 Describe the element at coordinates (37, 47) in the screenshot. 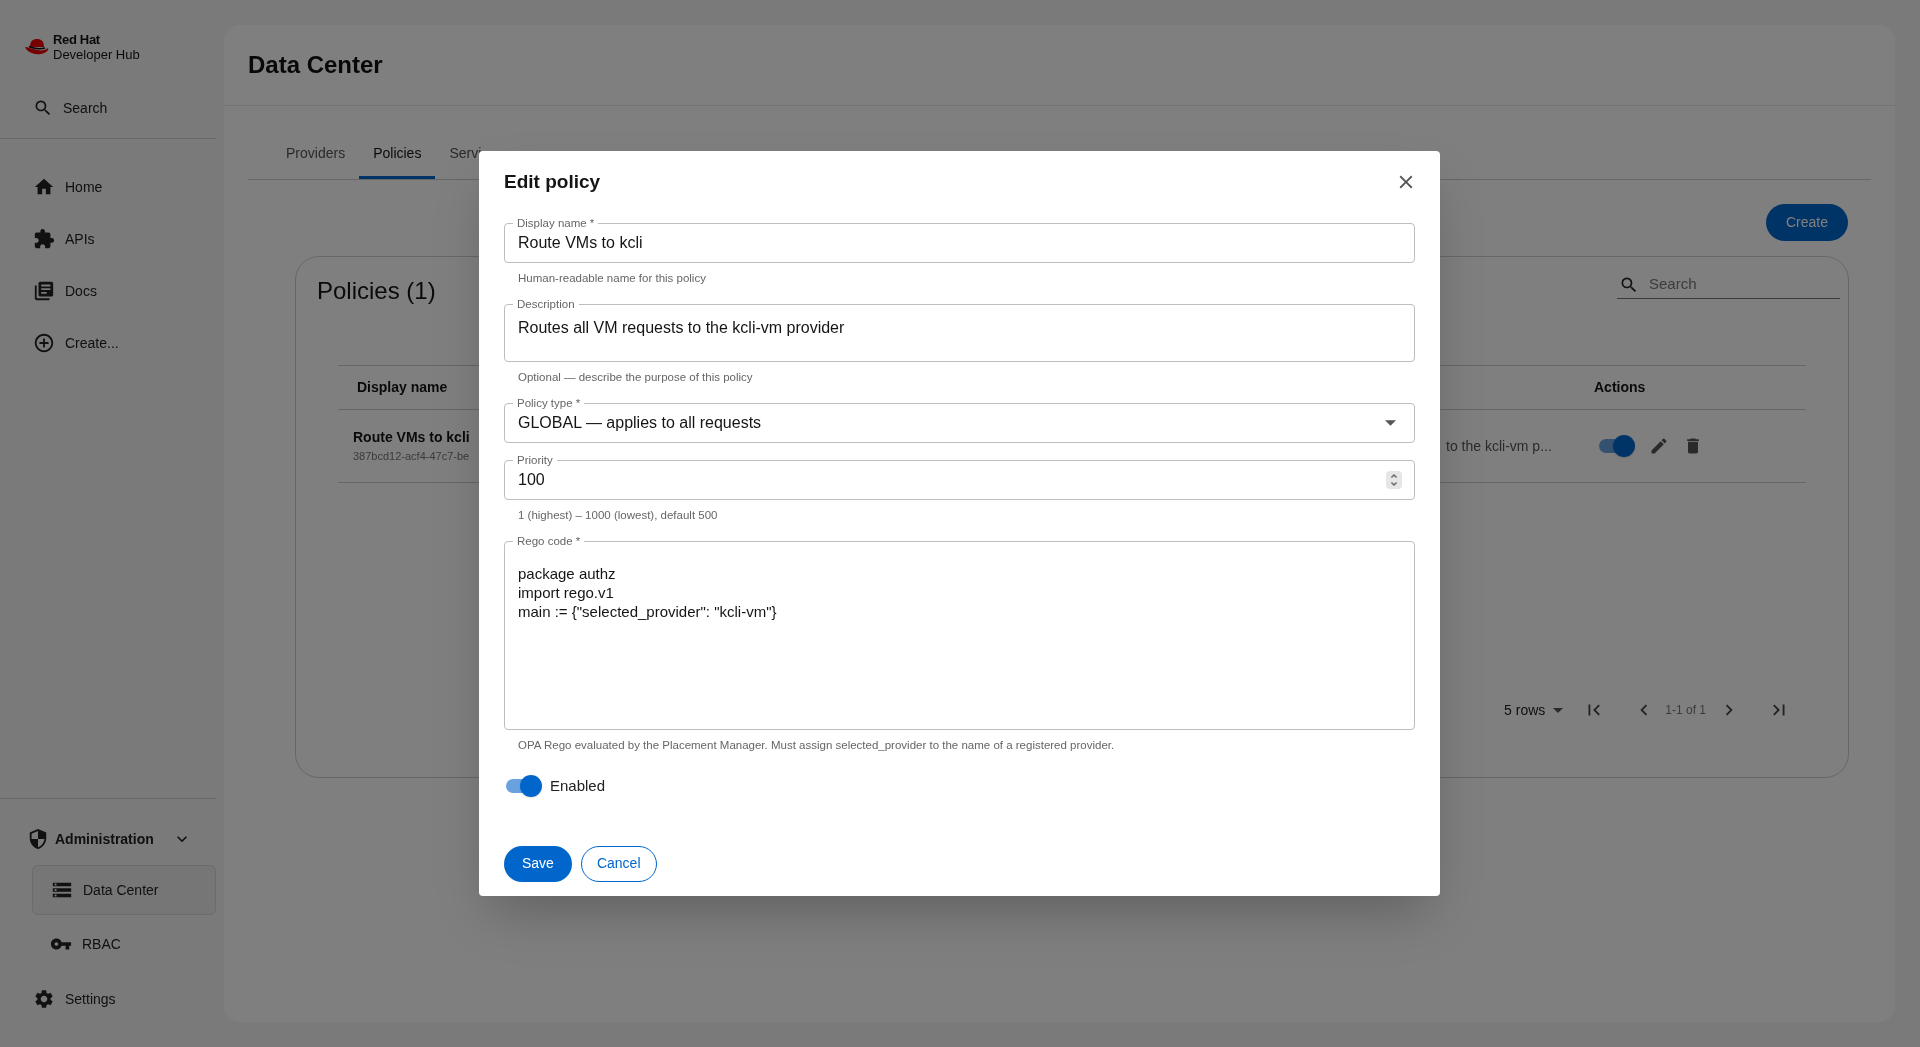

I see `hat-logo-icon` at that location.